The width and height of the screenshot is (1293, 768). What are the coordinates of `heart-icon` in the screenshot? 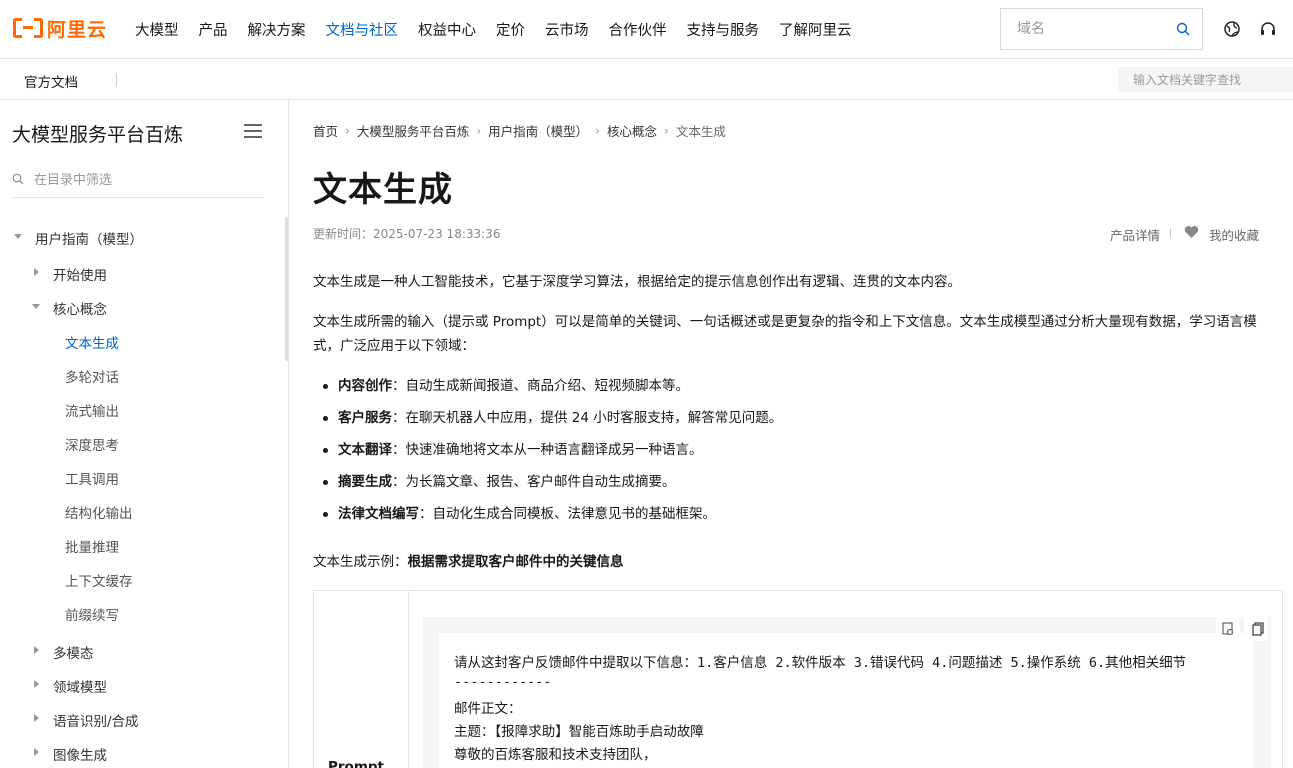 It's located at (1191, 232).